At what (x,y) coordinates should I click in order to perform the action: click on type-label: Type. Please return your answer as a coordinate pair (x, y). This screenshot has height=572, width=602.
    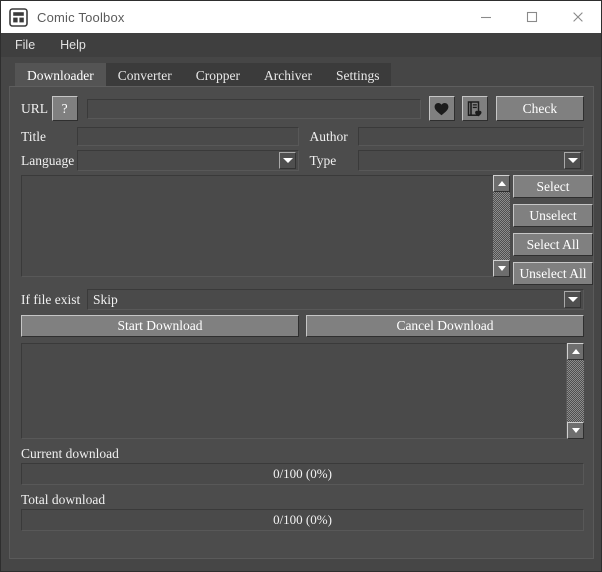
    Looking at the image, I should click on (323, 160).